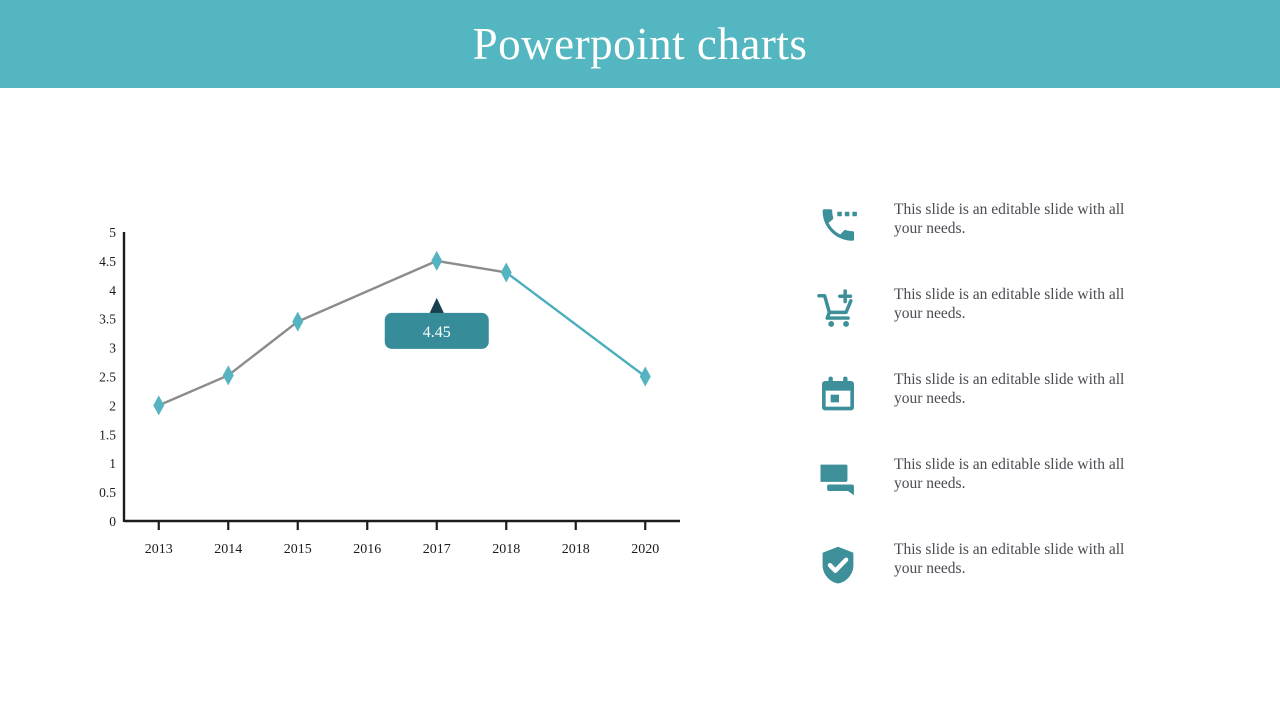 The image size is (1280, 720). Describe the element at coordinates (838, 225) in the screenshot. I see `phone-in-talk-icon` at that location.